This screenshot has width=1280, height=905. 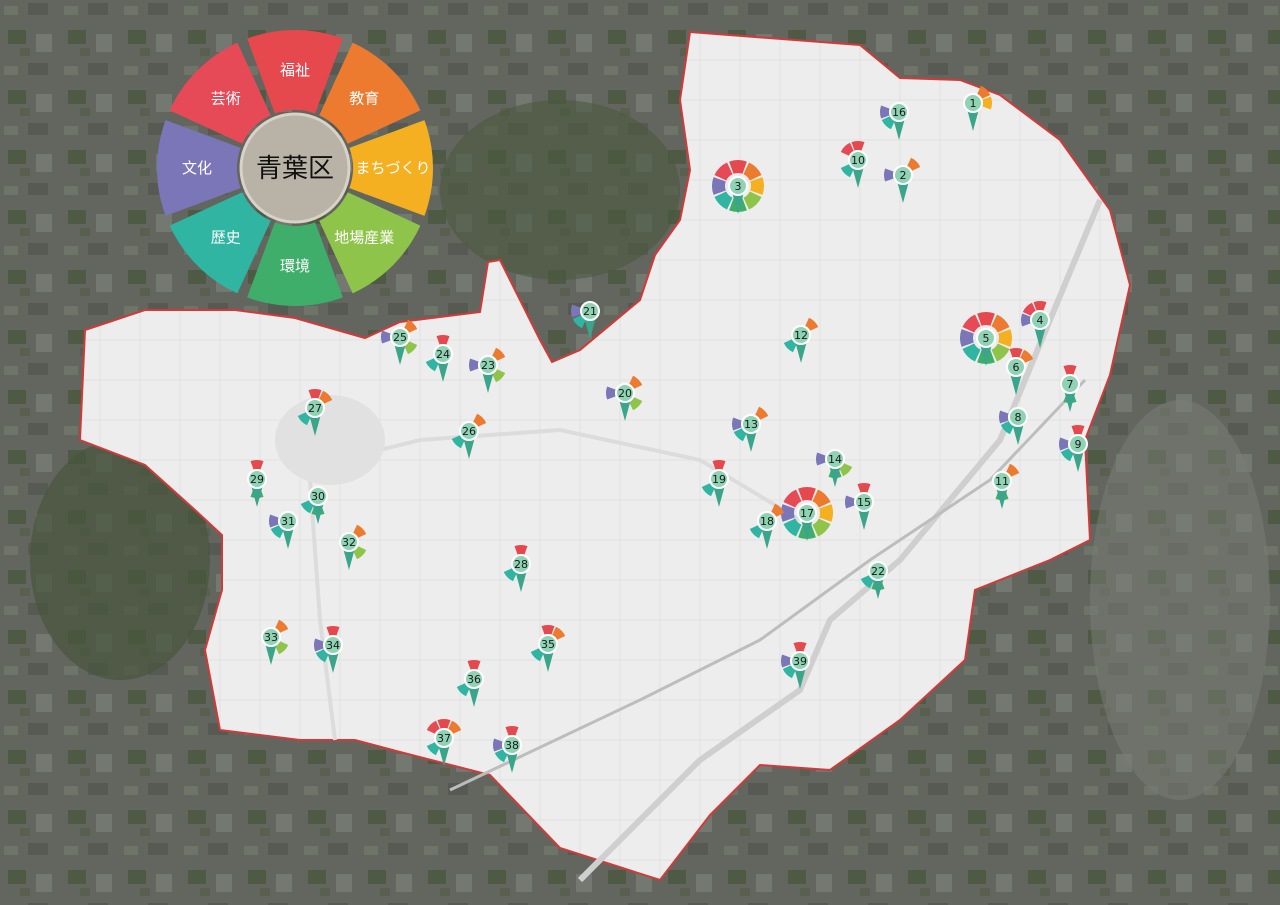 I want to click on marker-number: 3, so click(x=738, y=186).